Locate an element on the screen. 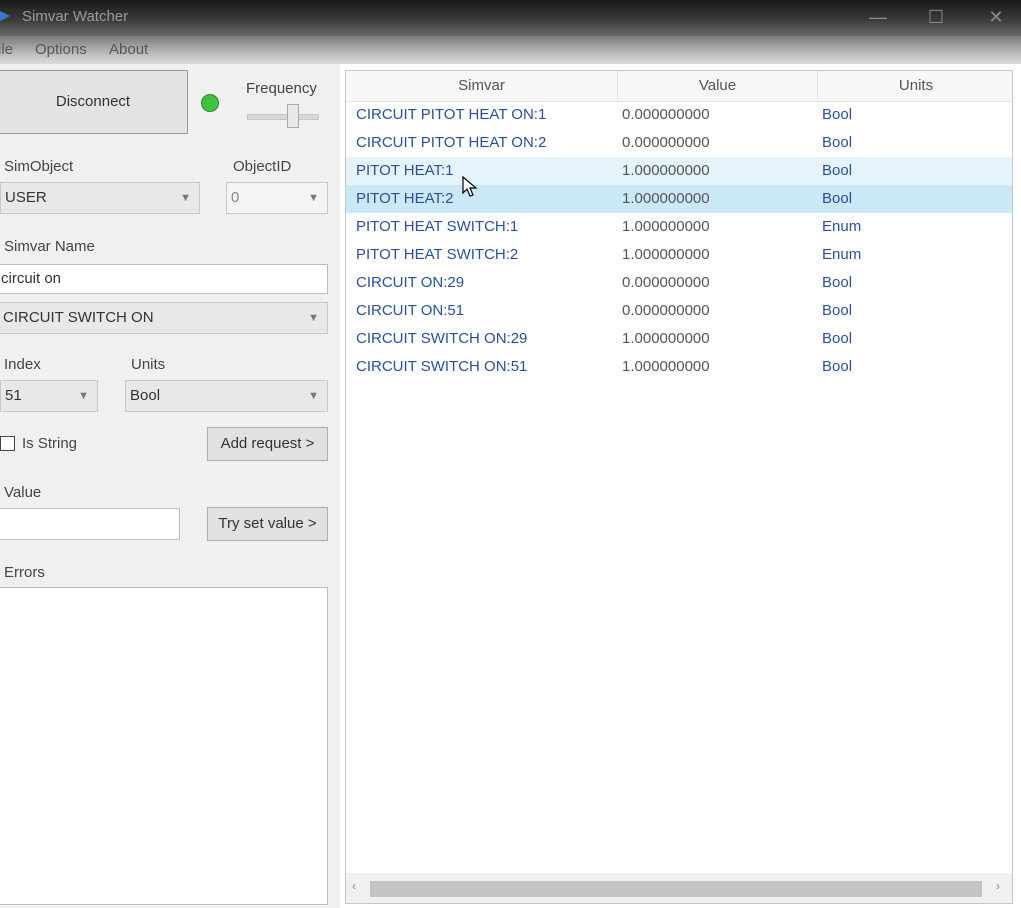  simobject-select: USER ▼ is located at coordinates (100, 198).